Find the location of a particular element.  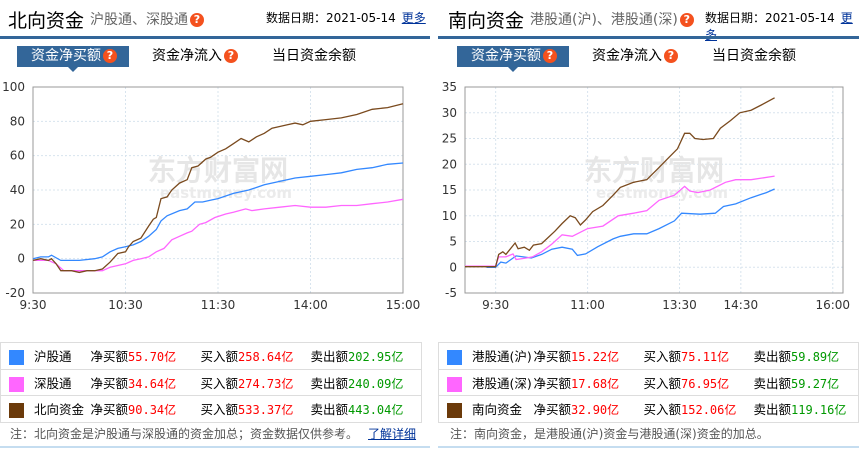

x-tick-label: 13:30 is located at coordinates (679, 305).